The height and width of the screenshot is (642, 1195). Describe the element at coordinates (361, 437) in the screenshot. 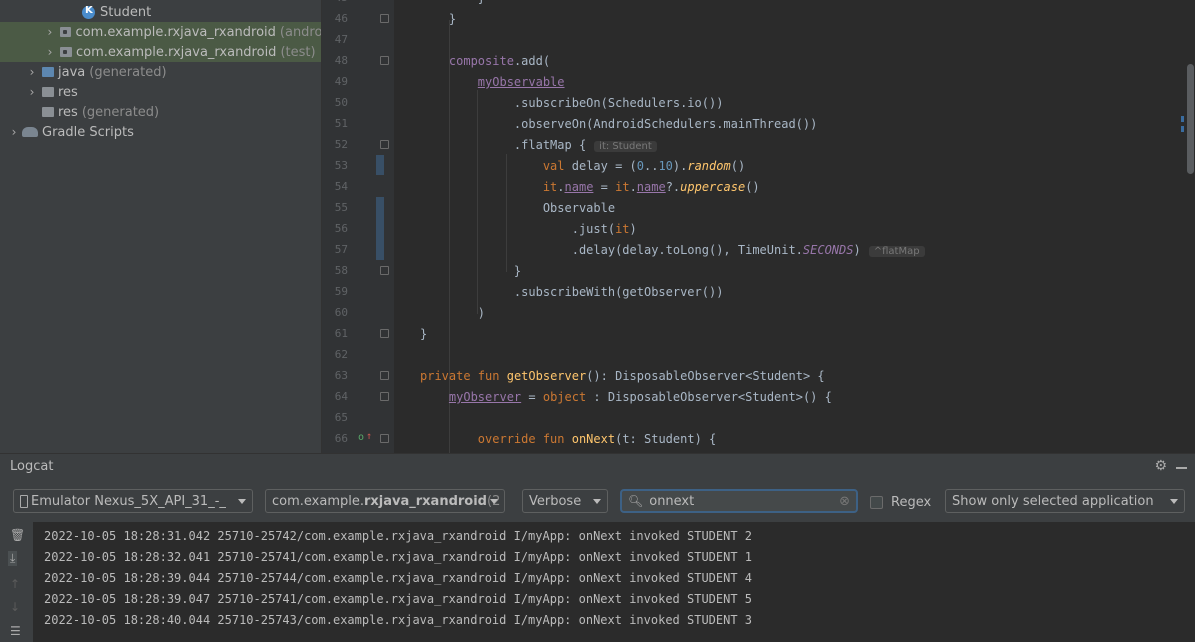

I see `implement-icon: o` at that location.